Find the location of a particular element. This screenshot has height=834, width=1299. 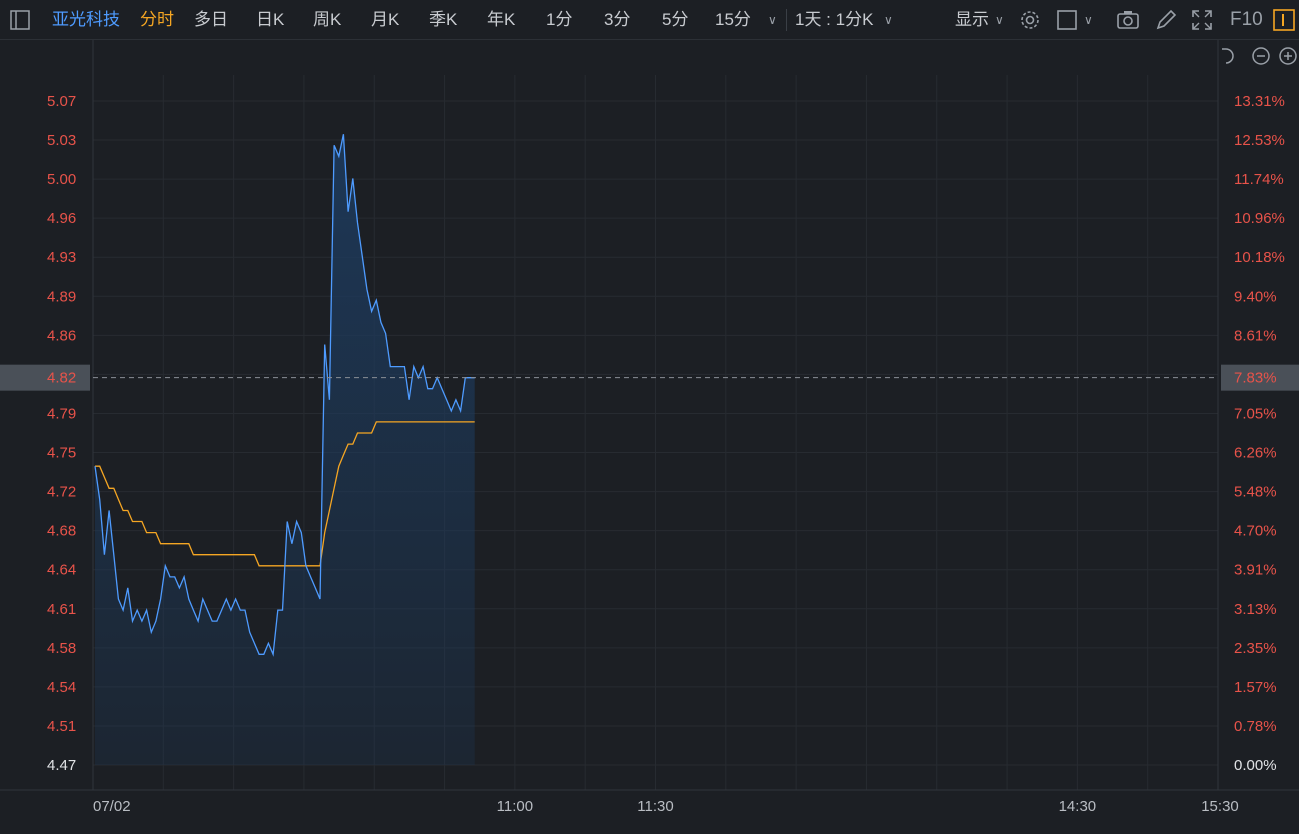

f10-button: F10 is located at coordinates (1246, 20).